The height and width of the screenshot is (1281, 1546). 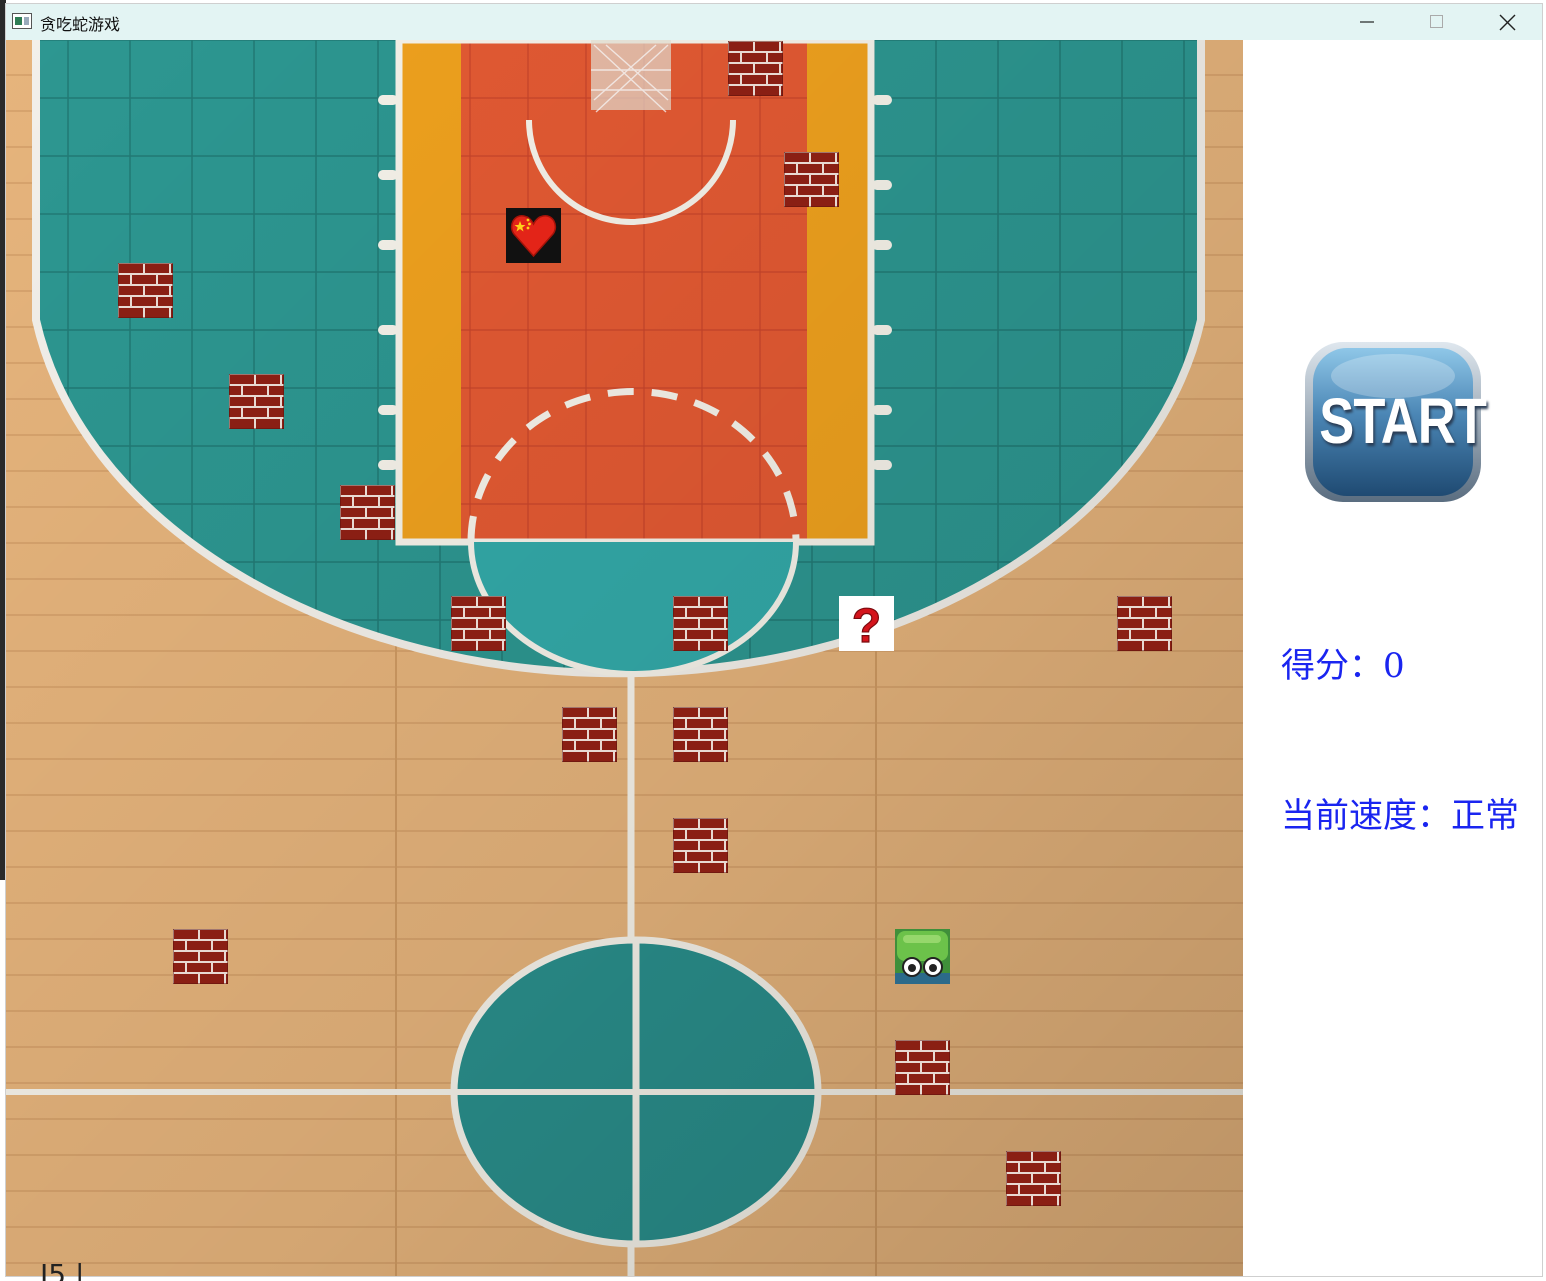 What do you see at coordinates (1343, 666) in the screenshot?
I see `score-display: 得分：0` at bounding box center [1343, 666].